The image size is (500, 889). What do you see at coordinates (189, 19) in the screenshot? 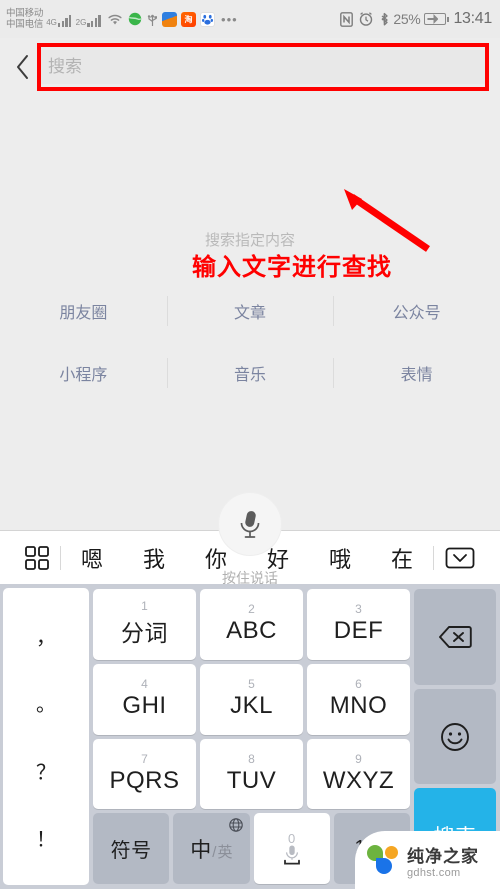
I see `taobao-icon: 淘` at bounding box center [189, 19].